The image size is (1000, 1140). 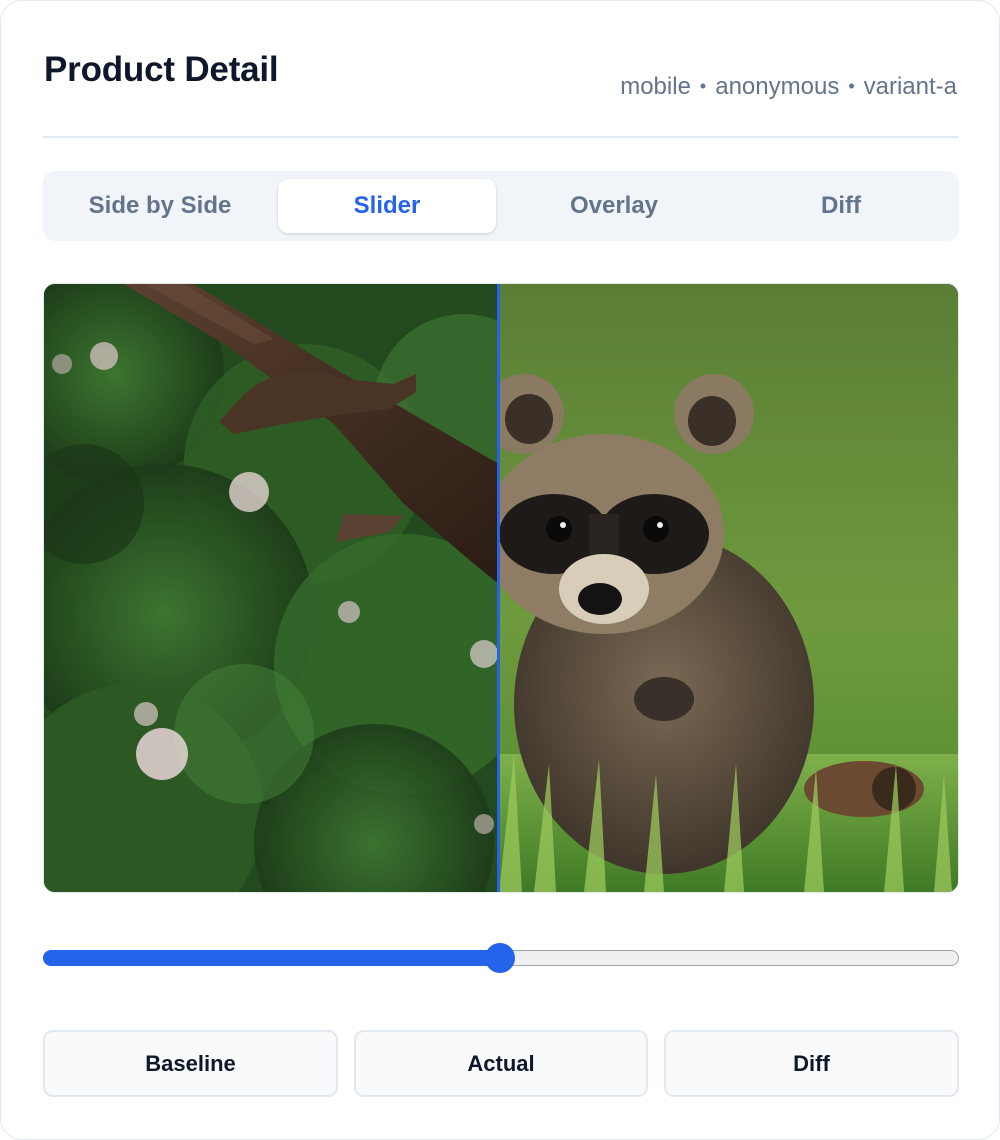 What do you see at coordinates (811, 1063) in the screenshot?
I see `diff-button: Diff` at bounding box center [811, 1063].